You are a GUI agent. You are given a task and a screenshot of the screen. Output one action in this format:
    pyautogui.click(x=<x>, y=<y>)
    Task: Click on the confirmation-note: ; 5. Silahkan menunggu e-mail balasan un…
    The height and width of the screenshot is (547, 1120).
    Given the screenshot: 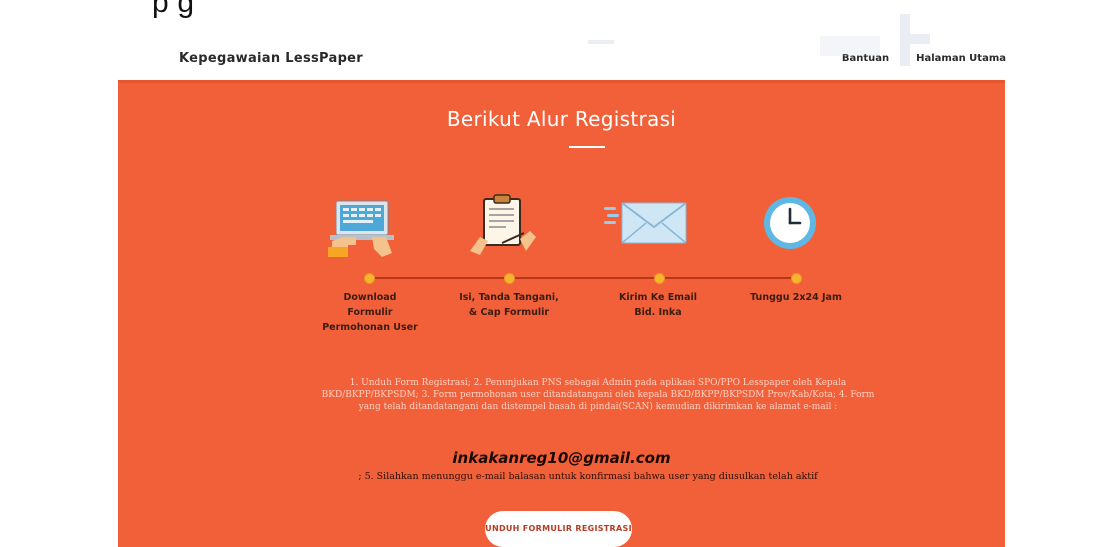 What is the action you would take?
    pyautogui.click(x=588, y=476)
    